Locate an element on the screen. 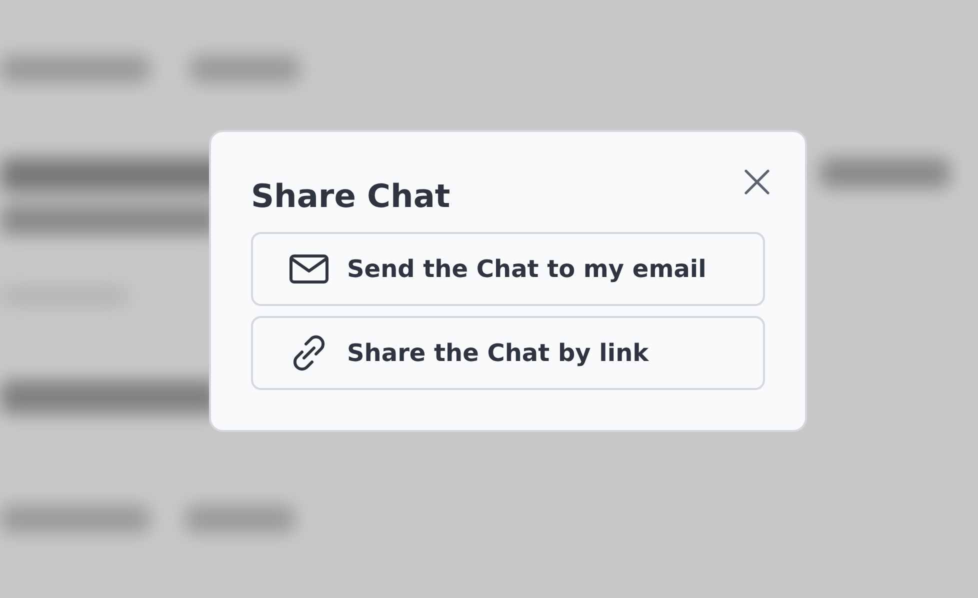 The width and height of the screenshot is (978, 598). envelope-icon is located at coordinates (309, 269).